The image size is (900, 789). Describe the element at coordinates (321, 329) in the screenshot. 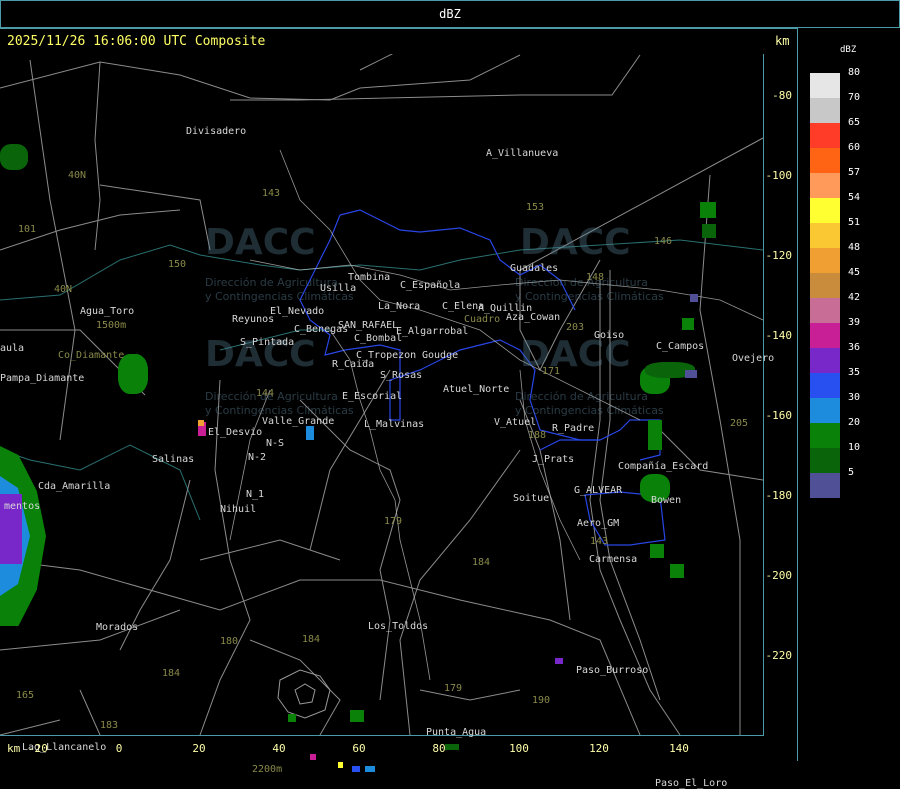

I see `place-label: C_Benegas` at that location.